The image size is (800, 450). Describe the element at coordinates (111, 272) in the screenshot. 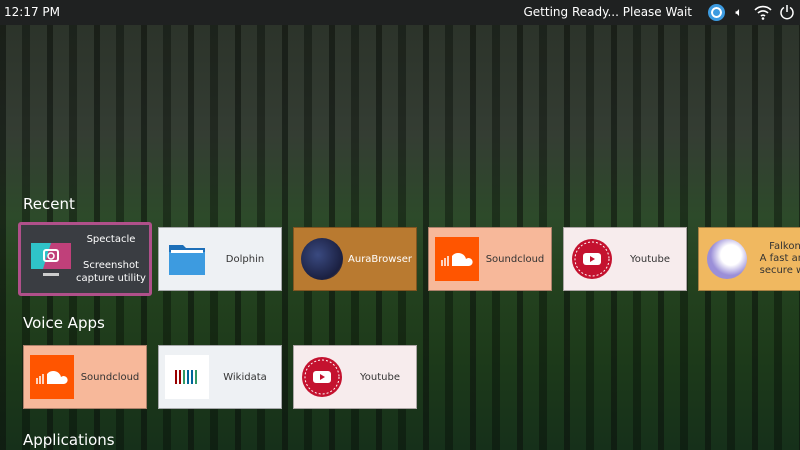

I see `app-description: Screenshot capture utility` at that location.